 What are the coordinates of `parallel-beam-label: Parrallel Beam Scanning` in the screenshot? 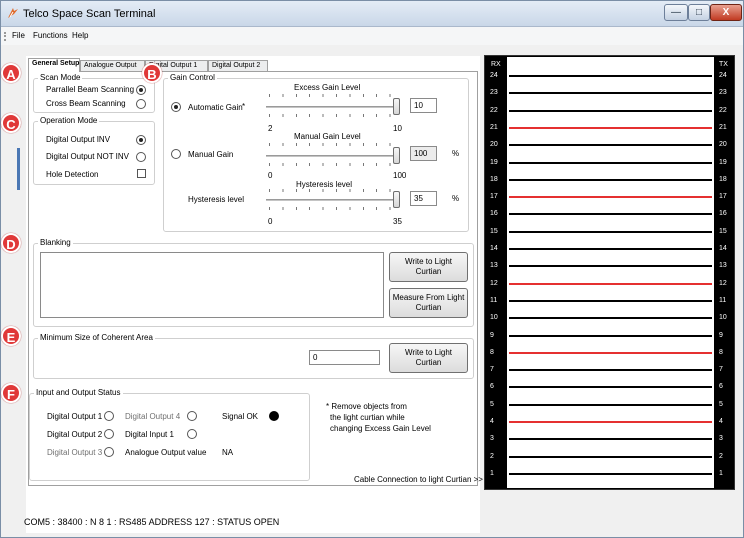 It's located at (90, 89).